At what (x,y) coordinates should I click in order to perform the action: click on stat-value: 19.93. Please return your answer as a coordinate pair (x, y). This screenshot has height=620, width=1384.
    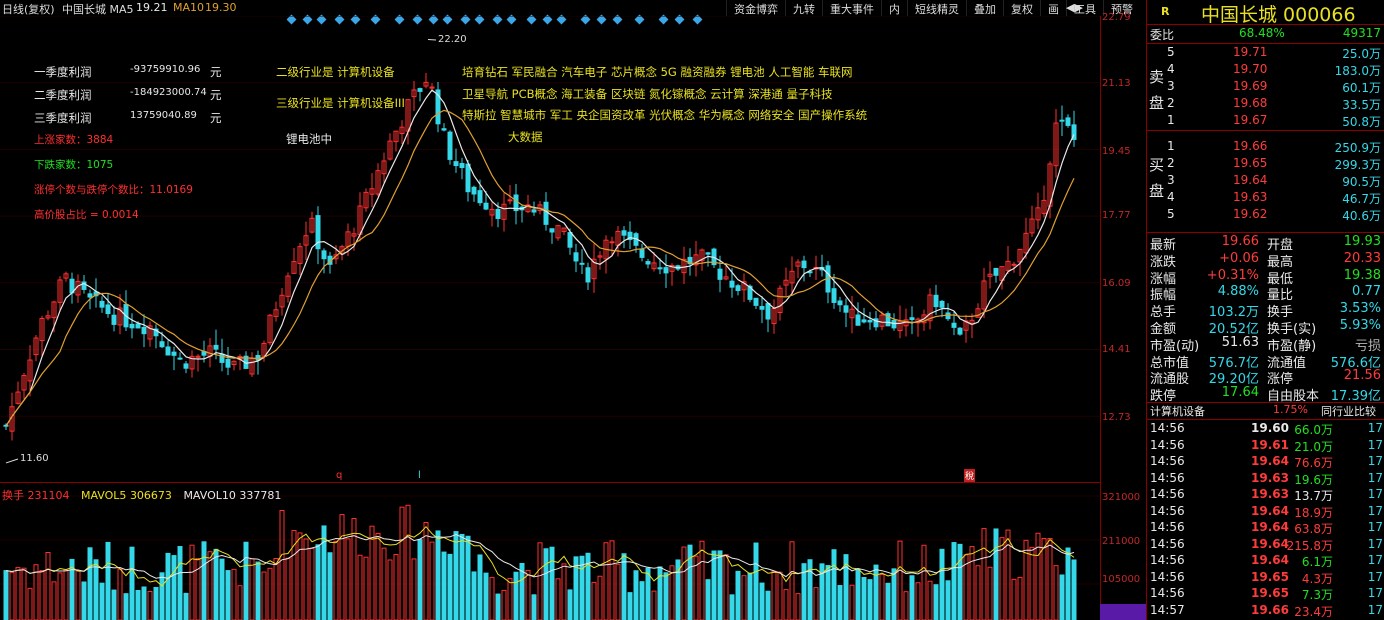
    Looking at the image, I should click on (1362, 241).